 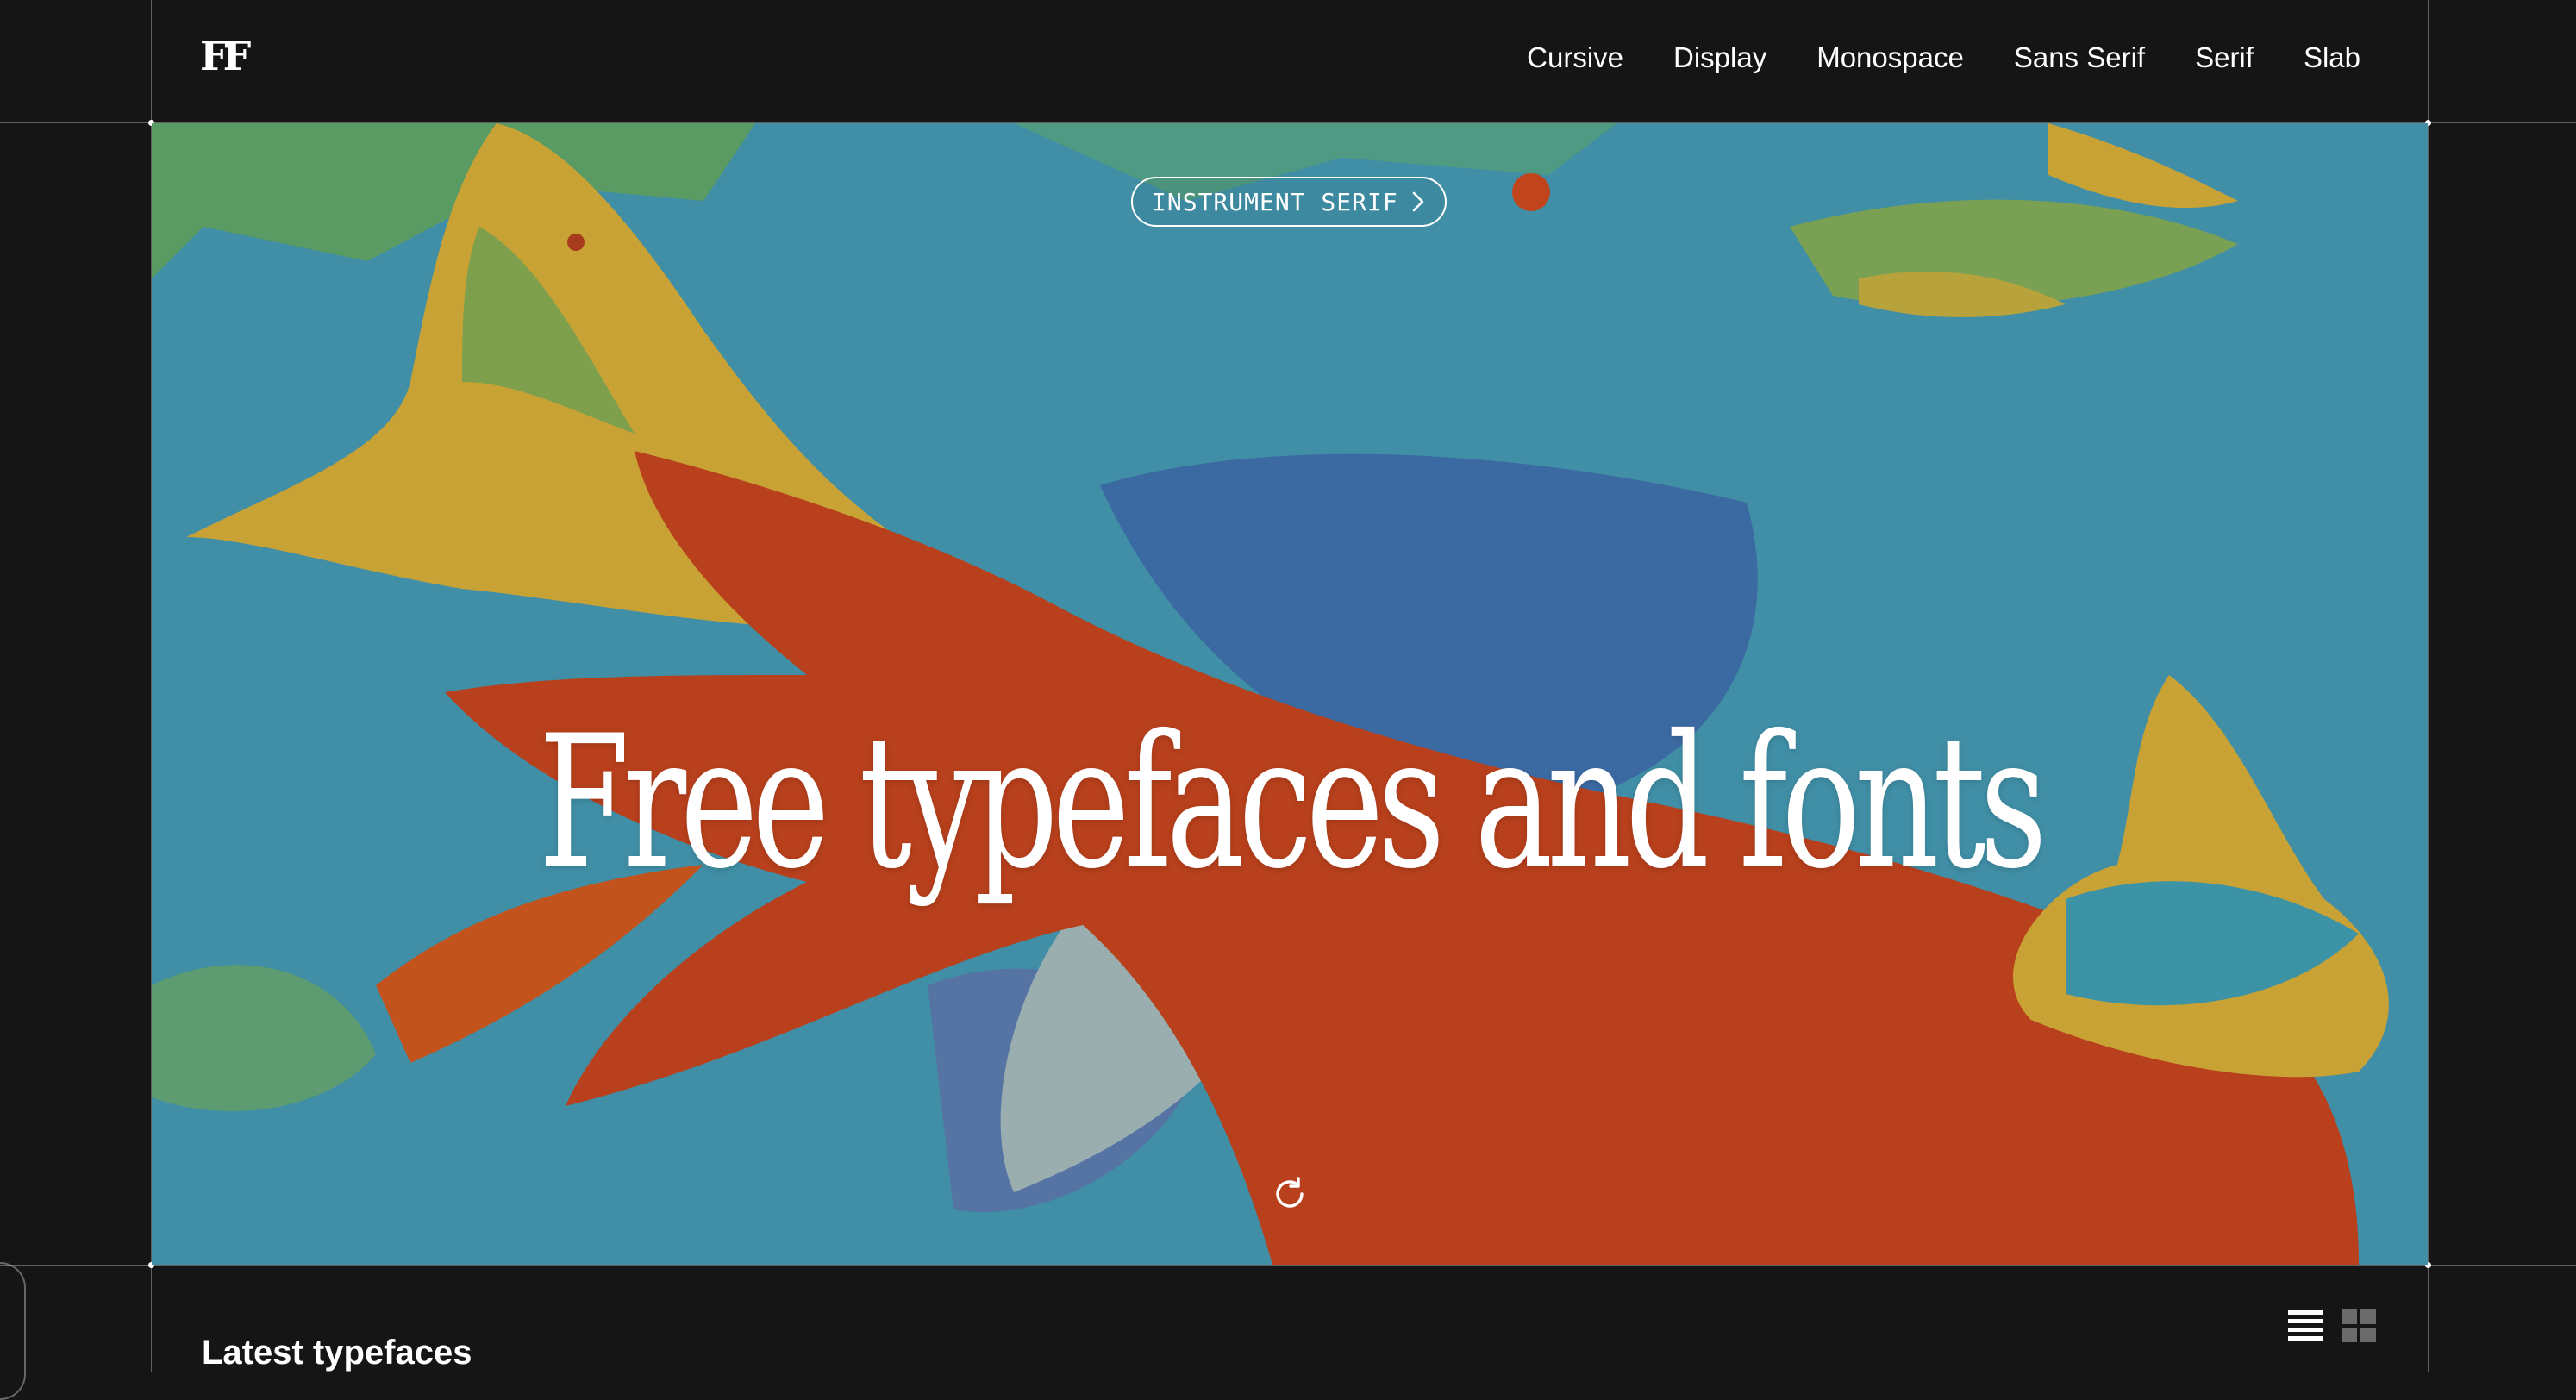 What do you see at coordinates (1720, 57) in the screenshot?
I see `nav-link-display: Display` at bounding box center [1720, 57].